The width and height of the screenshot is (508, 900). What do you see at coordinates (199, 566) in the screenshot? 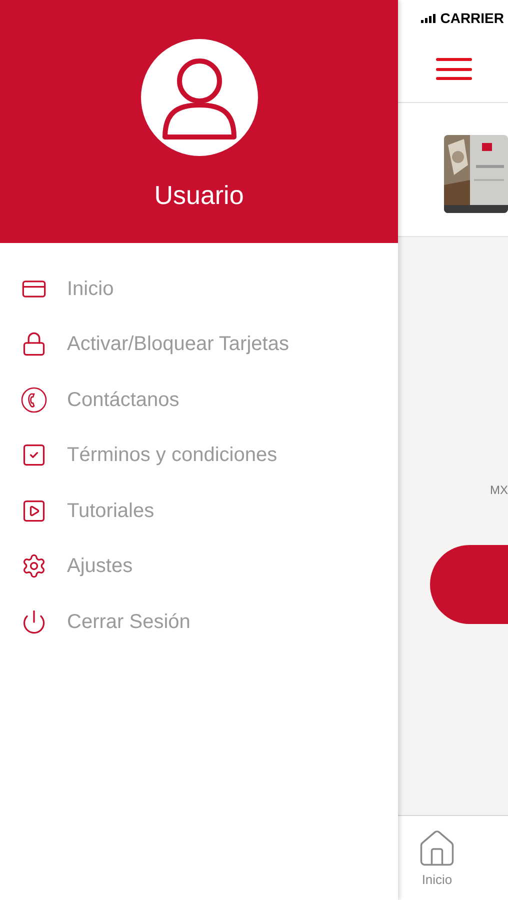
I see `menu-item: Ajustes` at bounding box center [199, 566].